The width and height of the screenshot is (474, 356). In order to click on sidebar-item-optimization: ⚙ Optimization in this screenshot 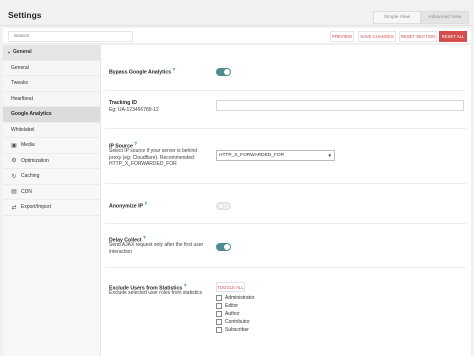, I will do `click(51, 161)`.